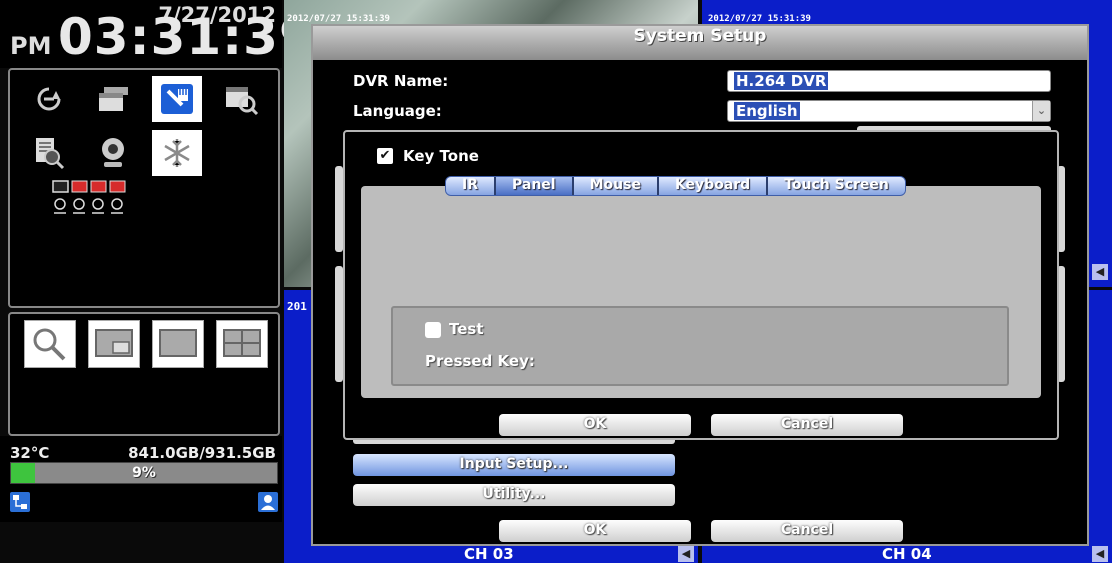 This screenshot has height=563, width=1112. I want to click on tab-mouse: Mouse, so click(616, 186).